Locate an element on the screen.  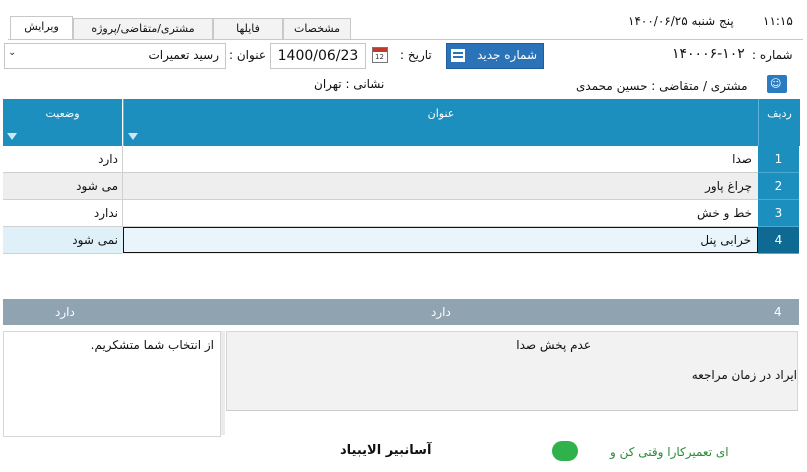
status-cell: ندارد is located at coordinates (63, 213).